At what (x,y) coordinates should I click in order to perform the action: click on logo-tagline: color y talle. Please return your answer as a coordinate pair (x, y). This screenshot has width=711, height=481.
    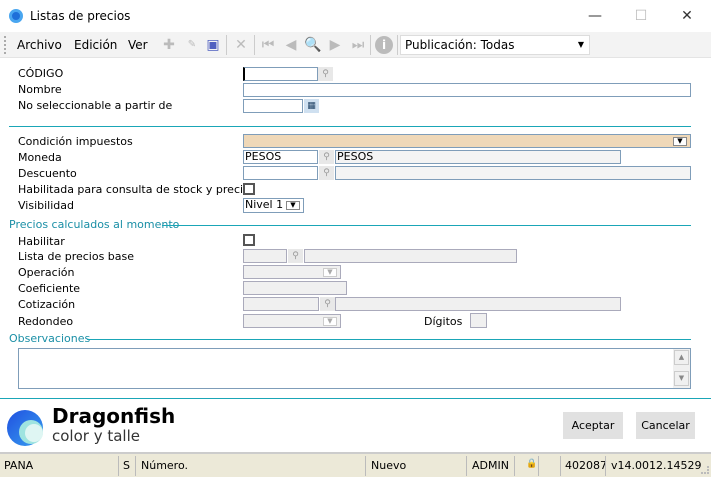
    Looking at the image, I should click on (96, 436).